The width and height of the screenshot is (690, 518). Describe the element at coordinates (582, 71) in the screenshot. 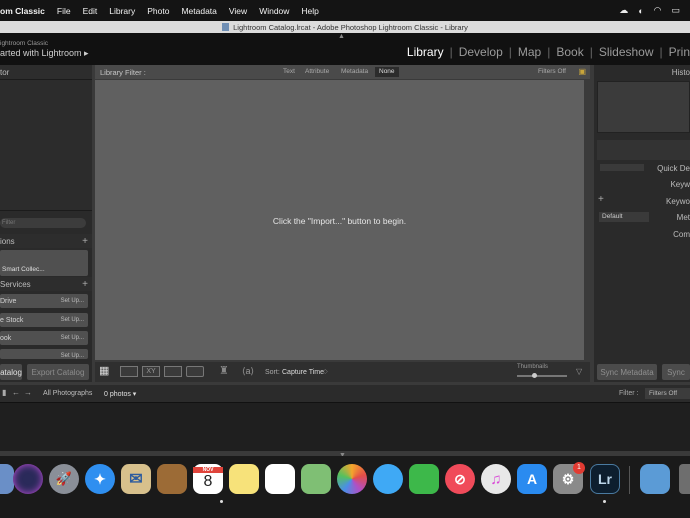

I see `lock-icon: ▣` at that location.